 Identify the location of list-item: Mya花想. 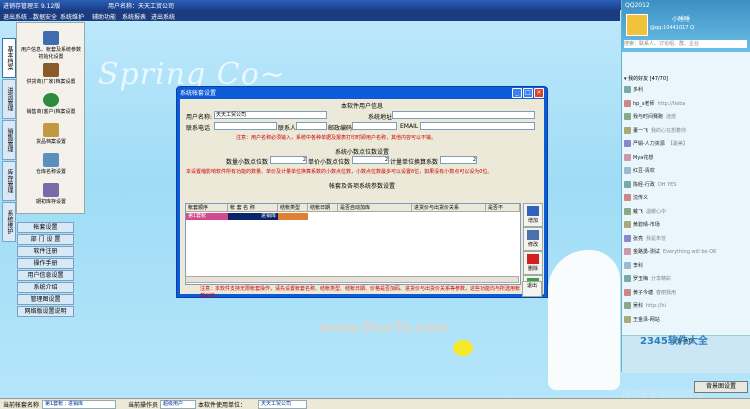
(686, 158).